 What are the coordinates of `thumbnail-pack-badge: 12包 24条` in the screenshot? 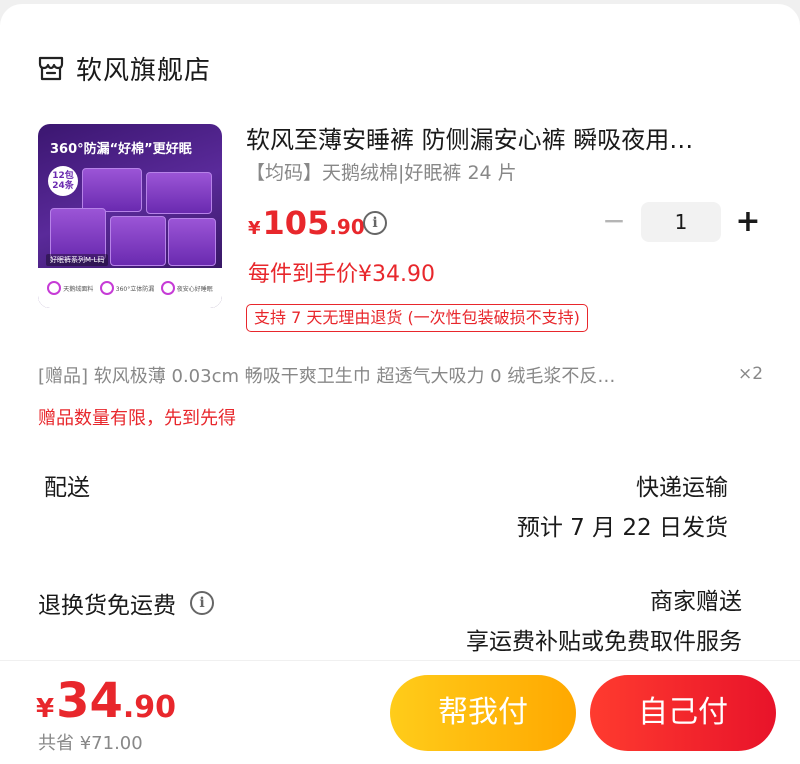 It's located at (63, 181).